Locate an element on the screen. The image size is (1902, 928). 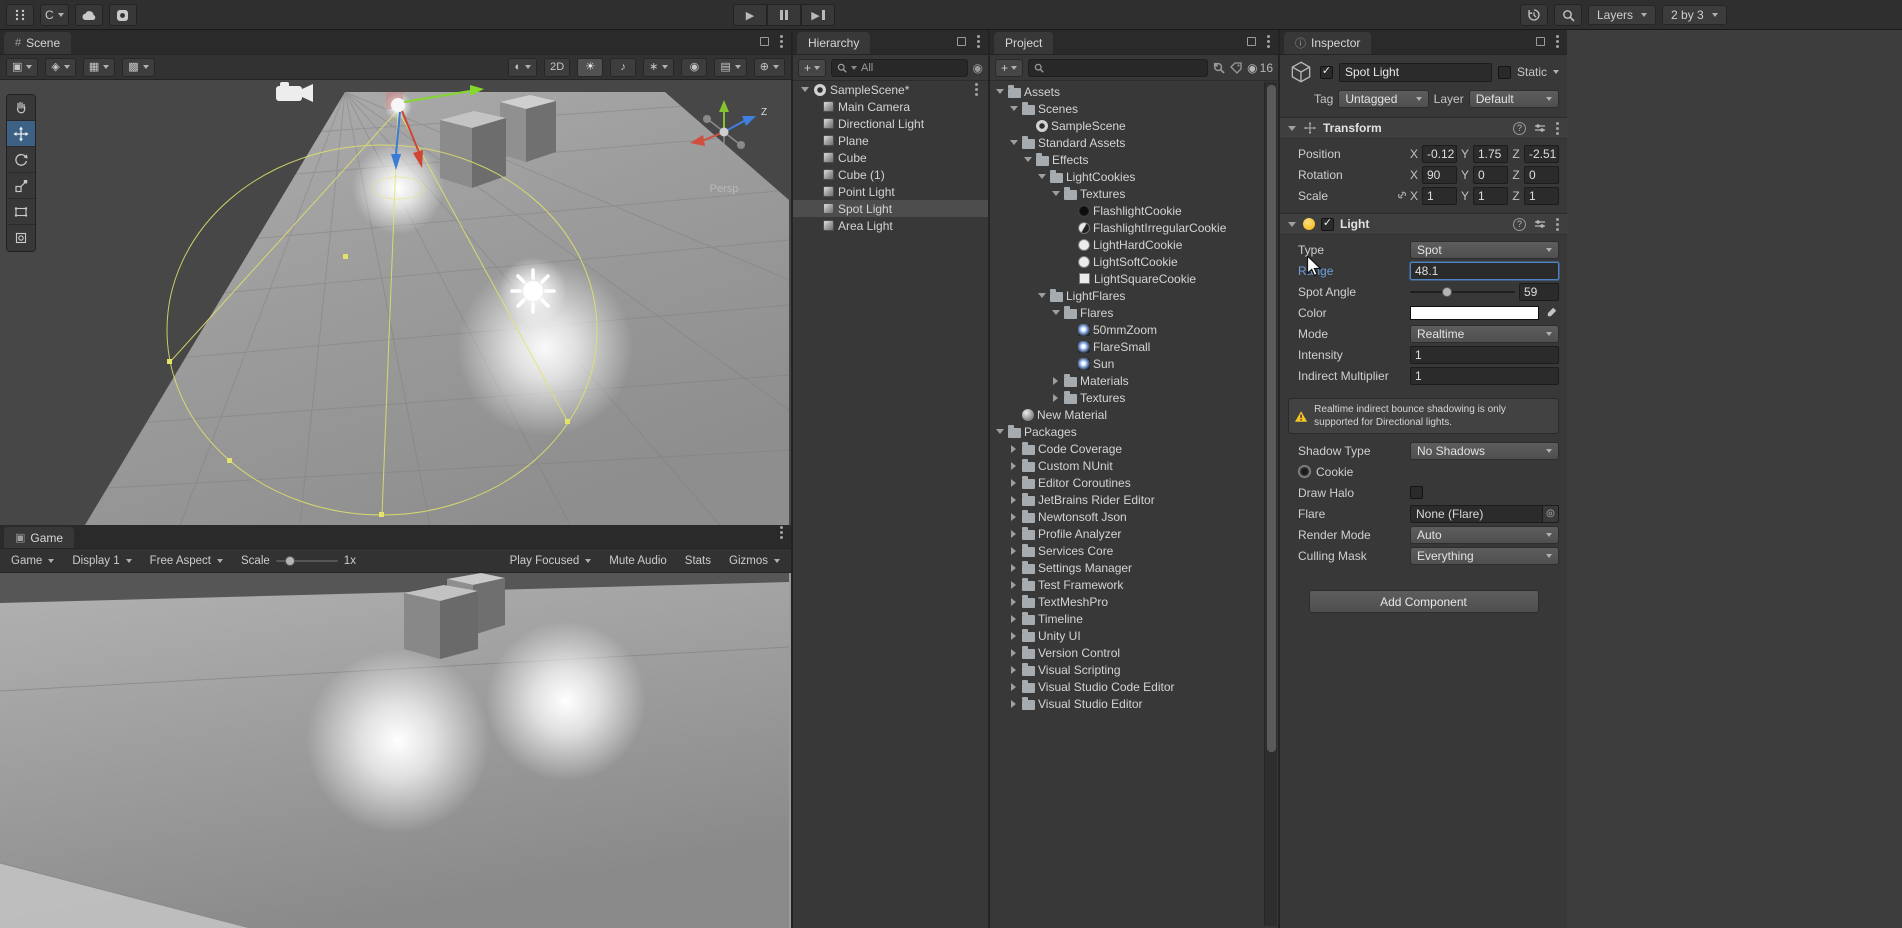
search-by-type-icon is located at coordinates (1219, 68).